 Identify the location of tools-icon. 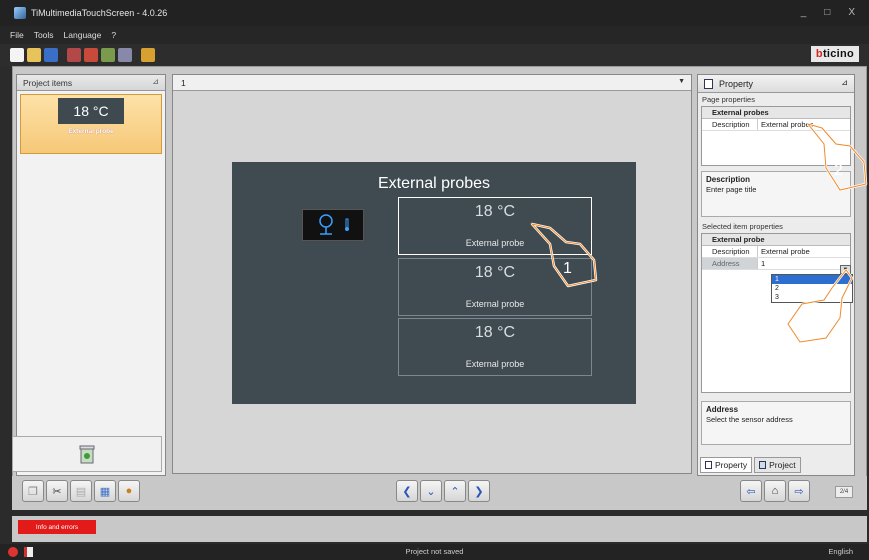
(108, 55).